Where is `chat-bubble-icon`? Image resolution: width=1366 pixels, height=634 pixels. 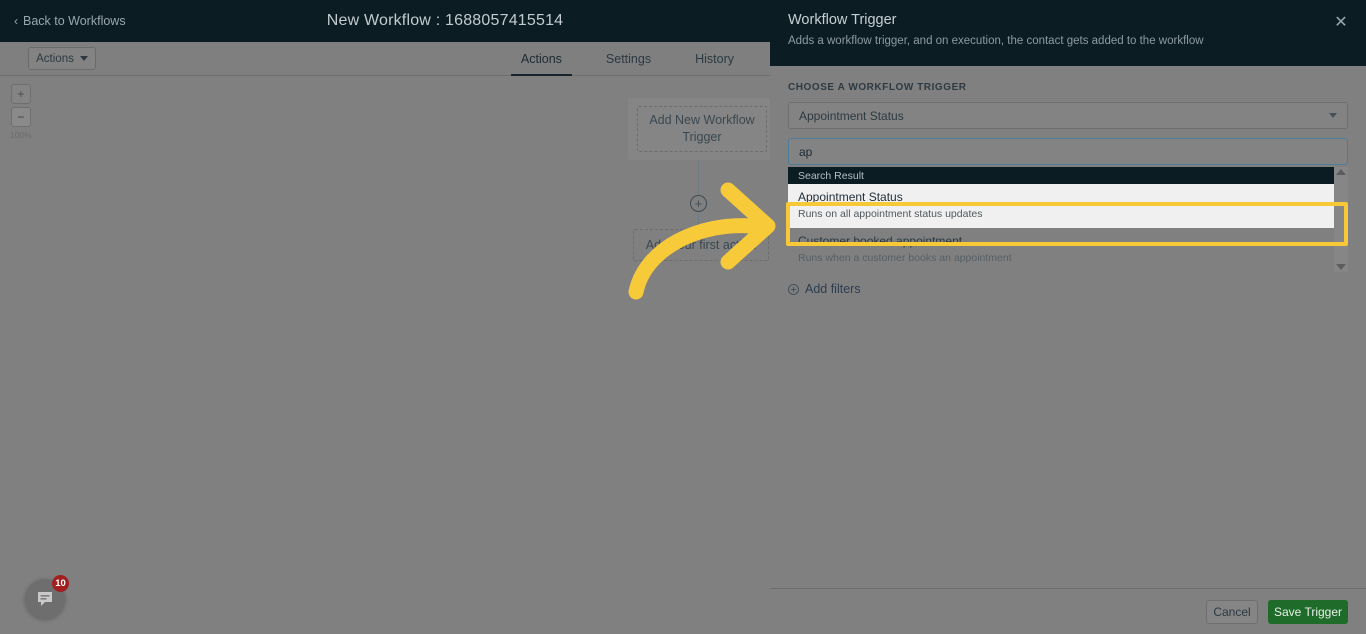 chat-bubble-icon is located at coordinates (45, 599).